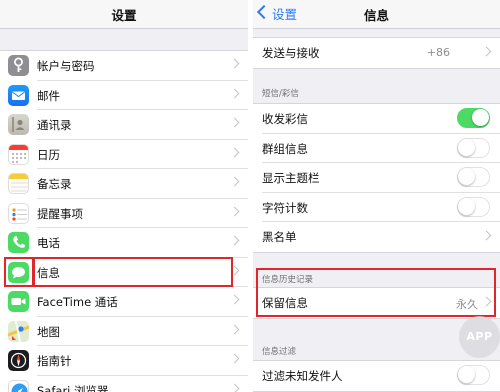 The image size is (500, 392). What do you see at coordinates (48, 95) in the screenshot?
I see `settings-item-label: 邮件` at bounding box center [48, 95].